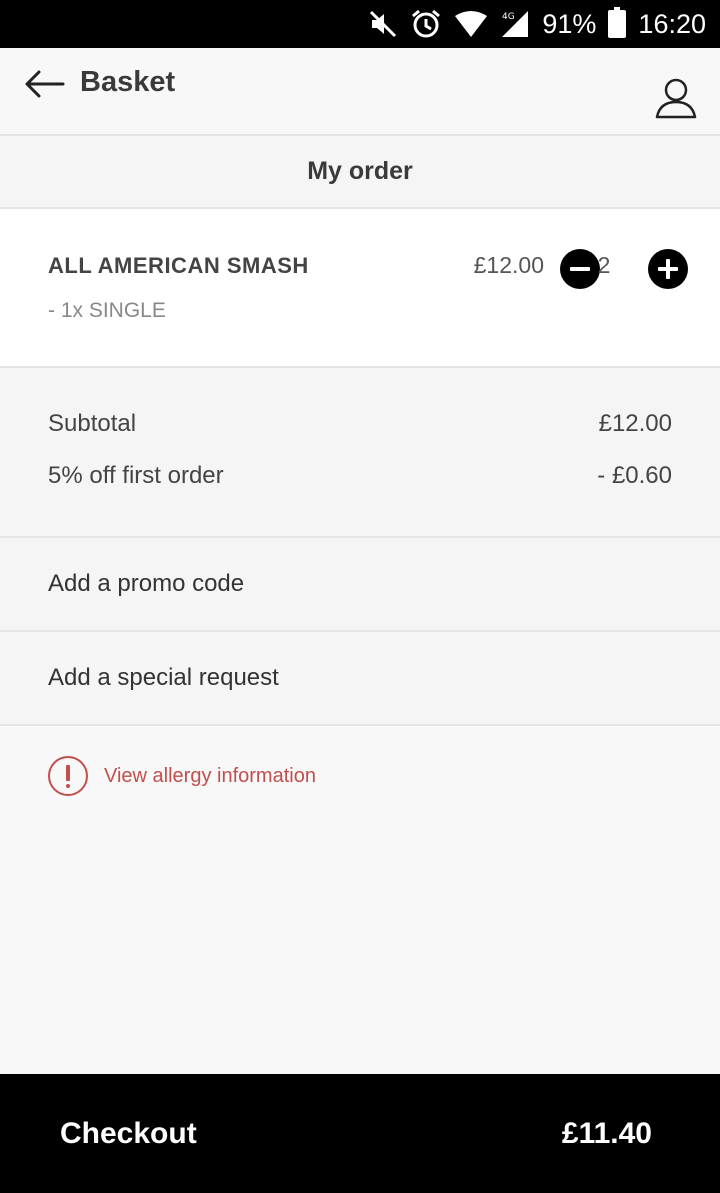 Image resolution: width=720 pixels, height=1193 pixels. I want to click on subtotal-row: Subtotal £12.00, so click(360, 424).